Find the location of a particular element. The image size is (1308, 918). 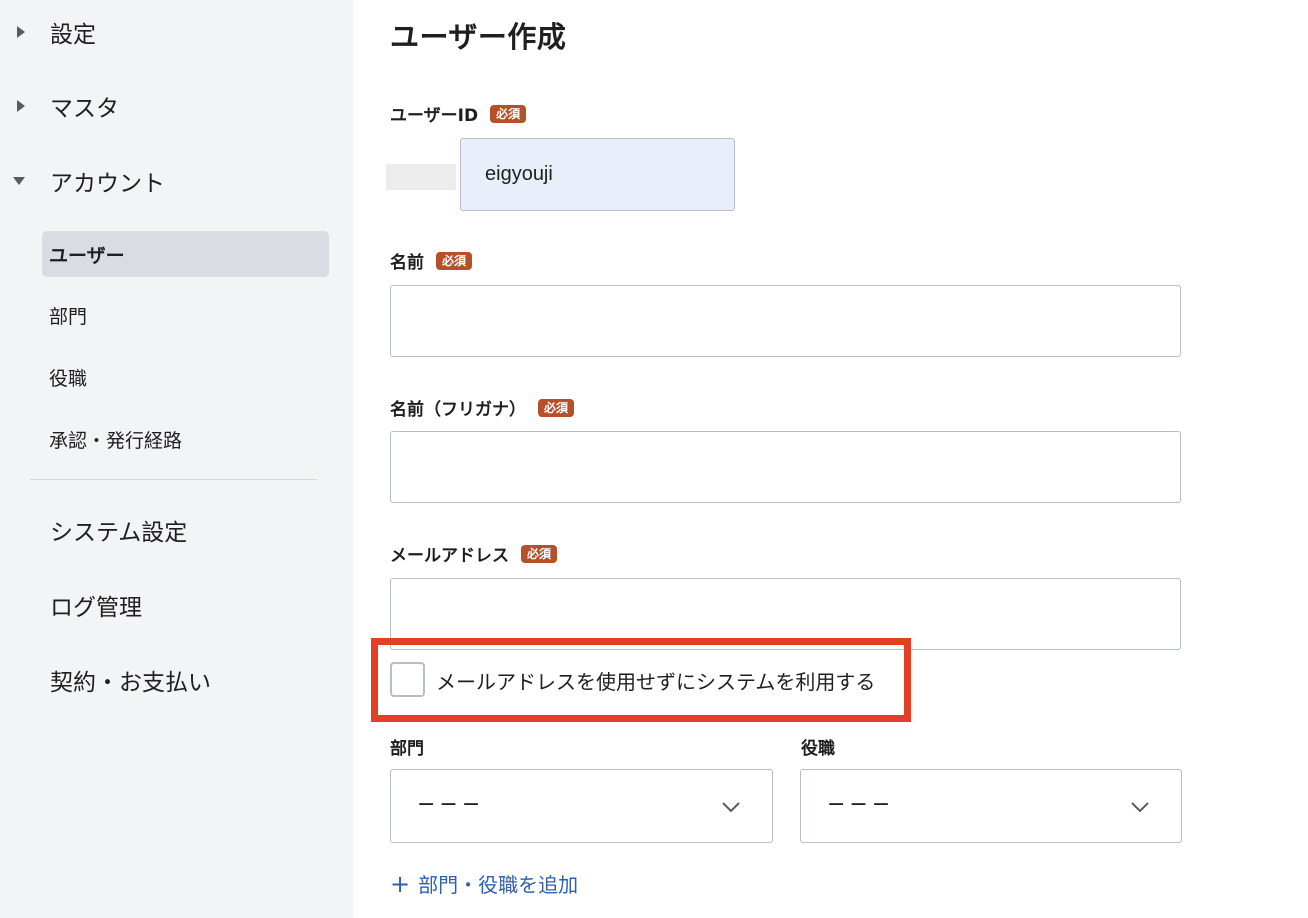

add-department-position-link: + 部門・役職を追加 is located at coordinates (484, 883).